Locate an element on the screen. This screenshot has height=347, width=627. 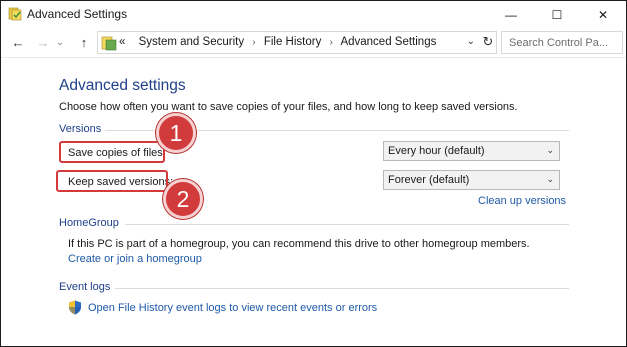
address-dropdown-icon: ⌄ is located at coordinates (471, 41).